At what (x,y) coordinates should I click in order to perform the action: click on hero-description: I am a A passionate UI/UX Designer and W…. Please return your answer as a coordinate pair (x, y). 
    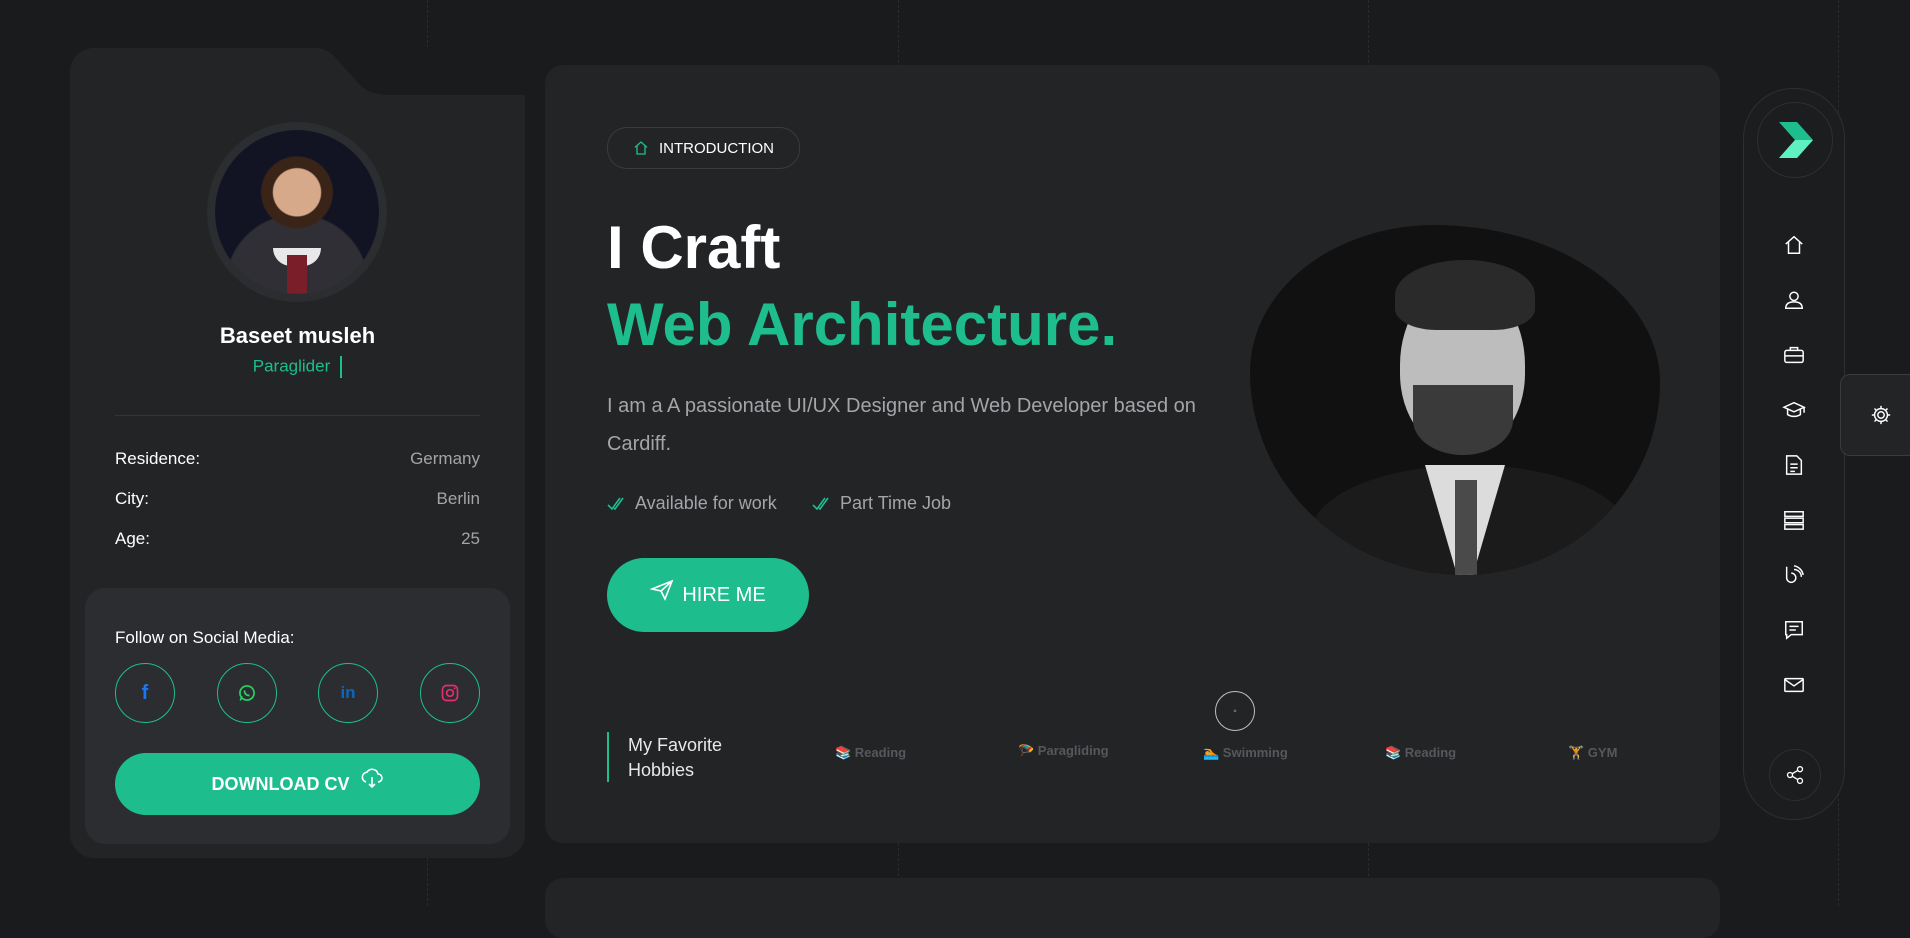
    Looking at the image, I should click on (901, 425).